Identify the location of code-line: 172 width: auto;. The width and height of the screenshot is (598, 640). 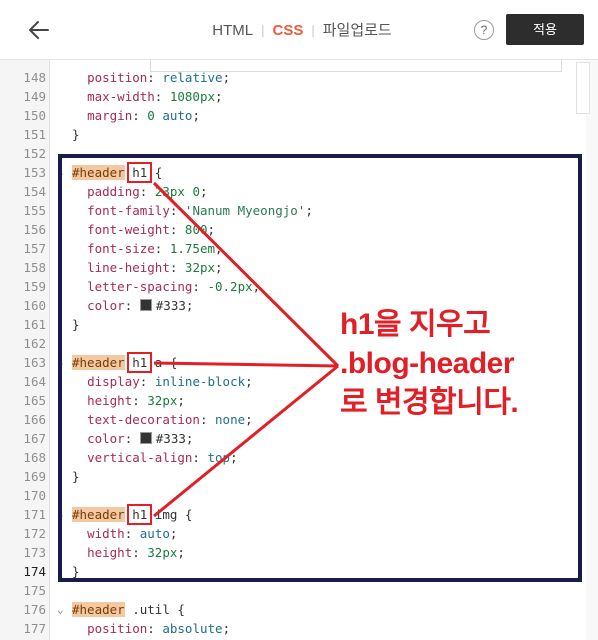
(299, 533).